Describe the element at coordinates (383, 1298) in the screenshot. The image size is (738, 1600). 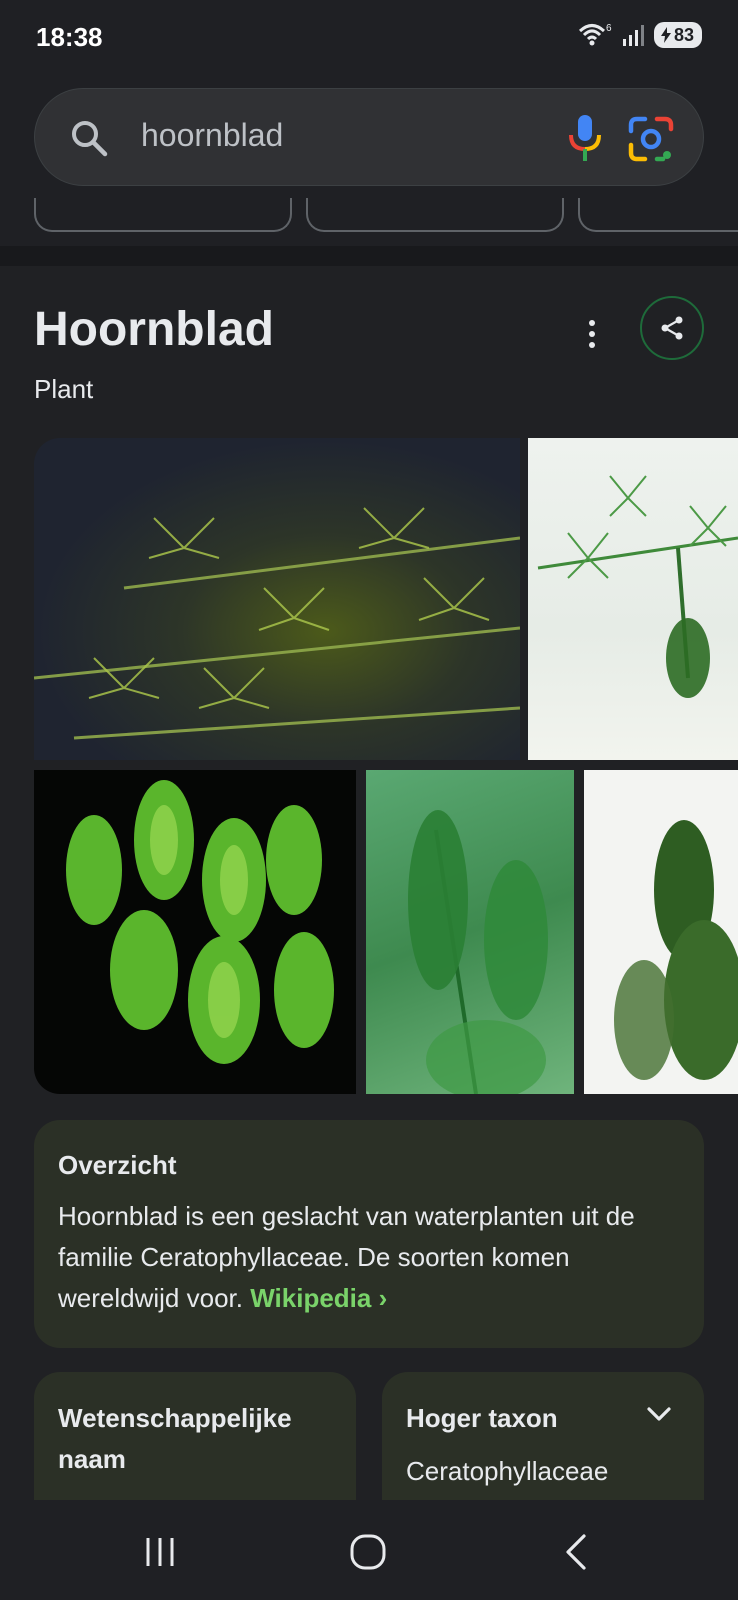
I see `chevron-right-icon: ›` at that location.